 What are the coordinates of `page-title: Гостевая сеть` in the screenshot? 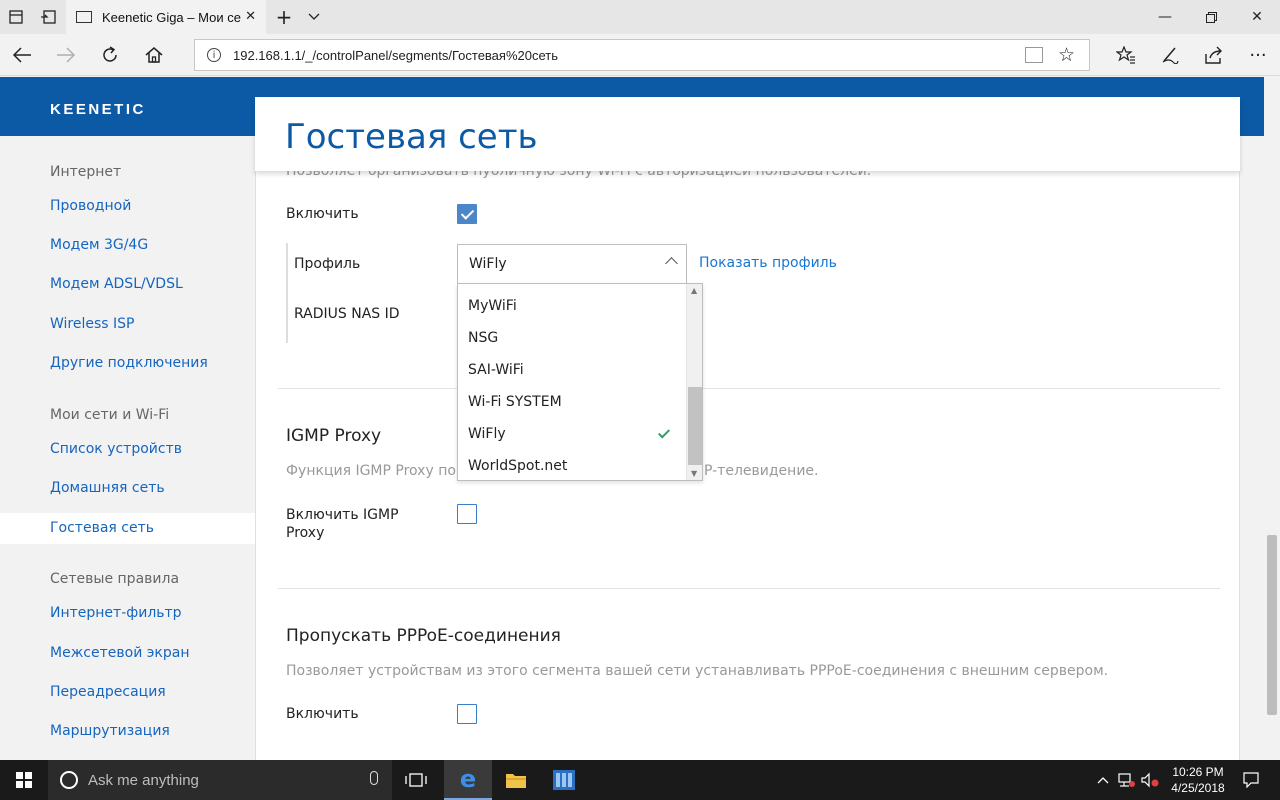 It's located at (411, 137).